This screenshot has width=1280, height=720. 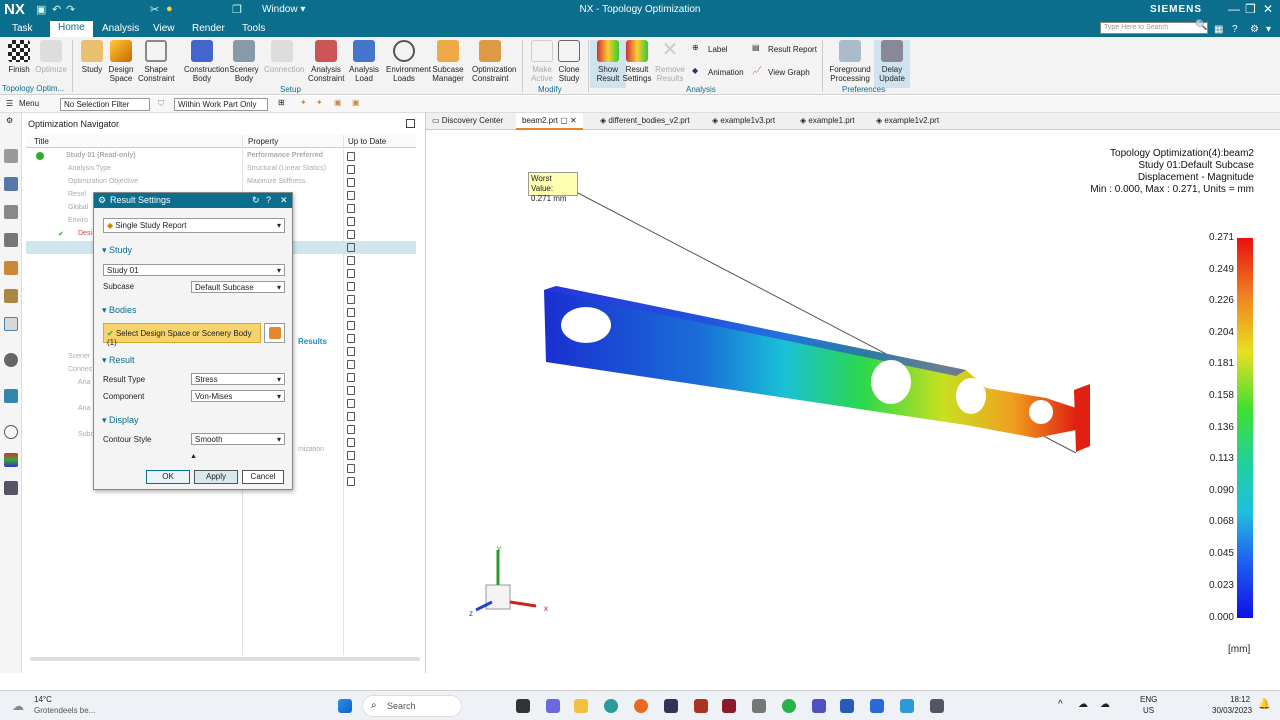 What do you see at coordinates (9, 103) in the screenshot?
I see `menu-icon: ☰` at bounding box center [9, 103].